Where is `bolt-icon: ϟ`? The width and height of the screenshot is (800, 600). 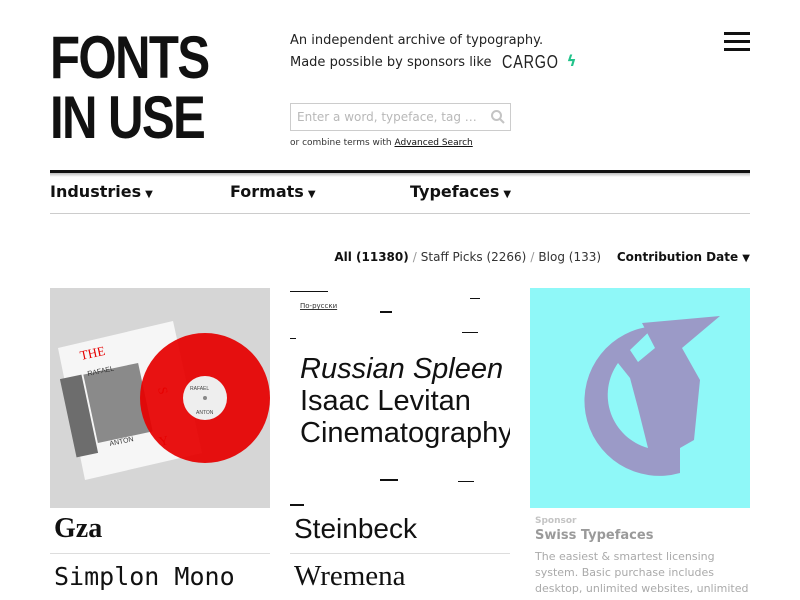
bolt-icon: ϟ is located at coordinates (571, 61).